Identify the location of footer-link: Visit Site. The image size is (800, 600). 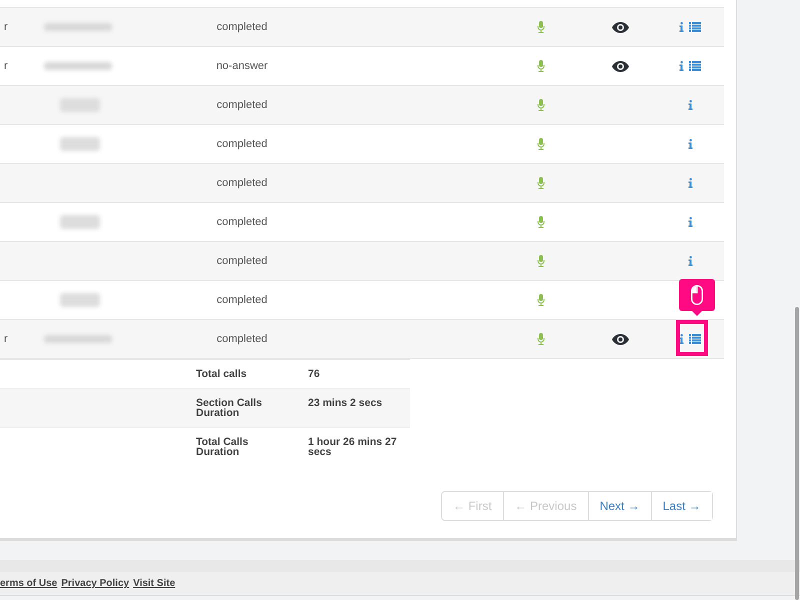
(154, 583).